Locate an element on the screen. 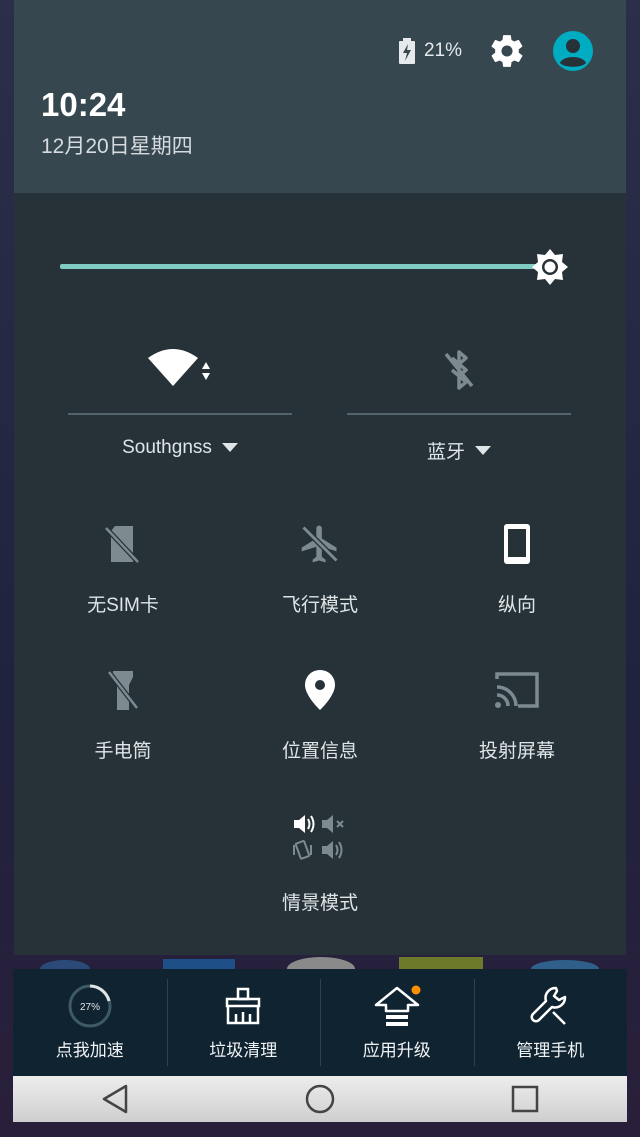 The width and height of the screenshot is (640, 1137). bluetooth-label: 蓝牙 is located at coordinates (445, 452).